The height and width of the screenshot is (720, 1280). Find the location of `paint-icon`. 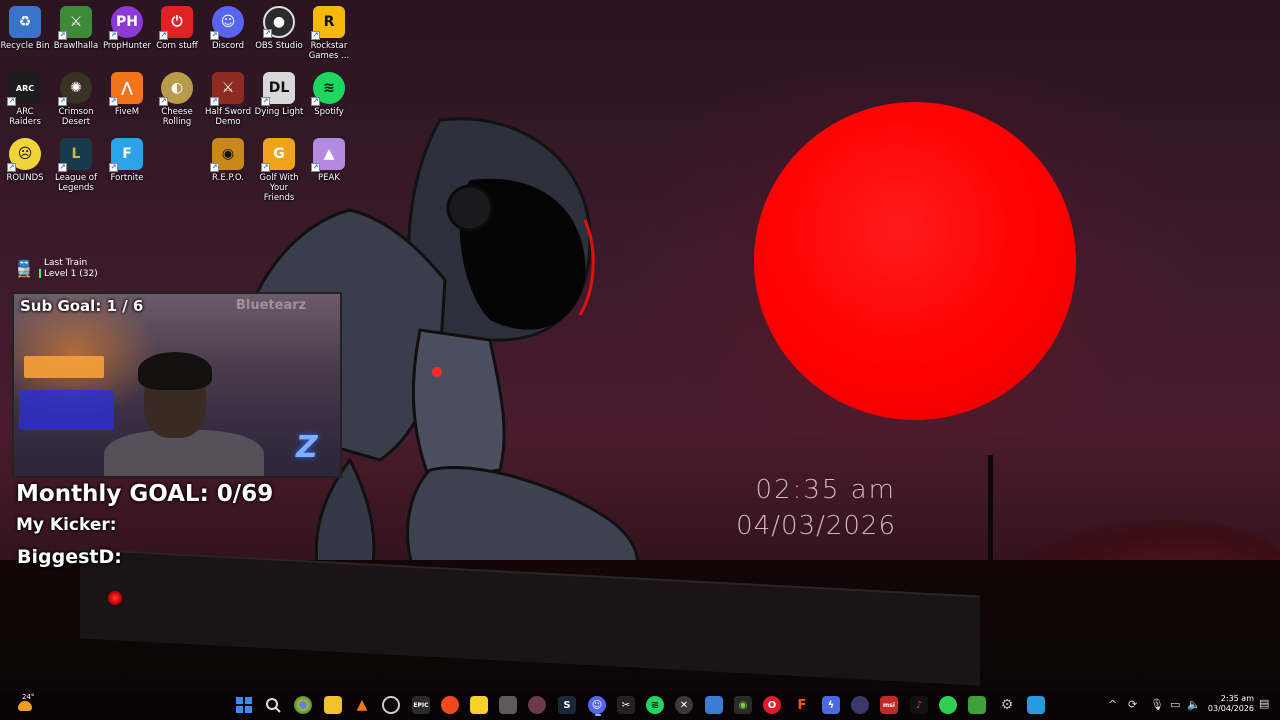

paint-icon is located at coordinates (1036, 705).